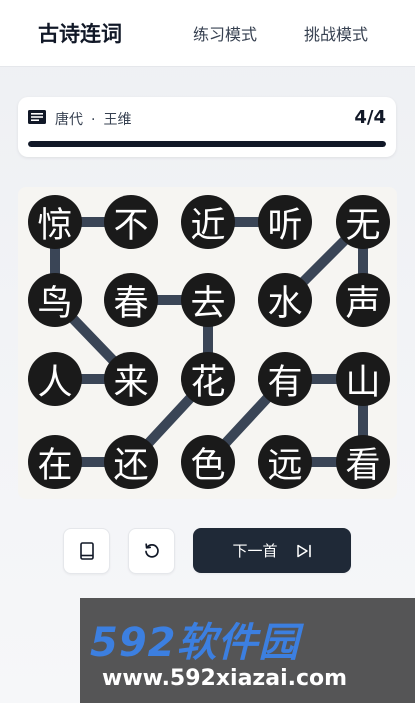 The width and height of the screenshot is (415, 703). I want to click on nav-challenge-mode: 挑战模式, so click(336, 33).